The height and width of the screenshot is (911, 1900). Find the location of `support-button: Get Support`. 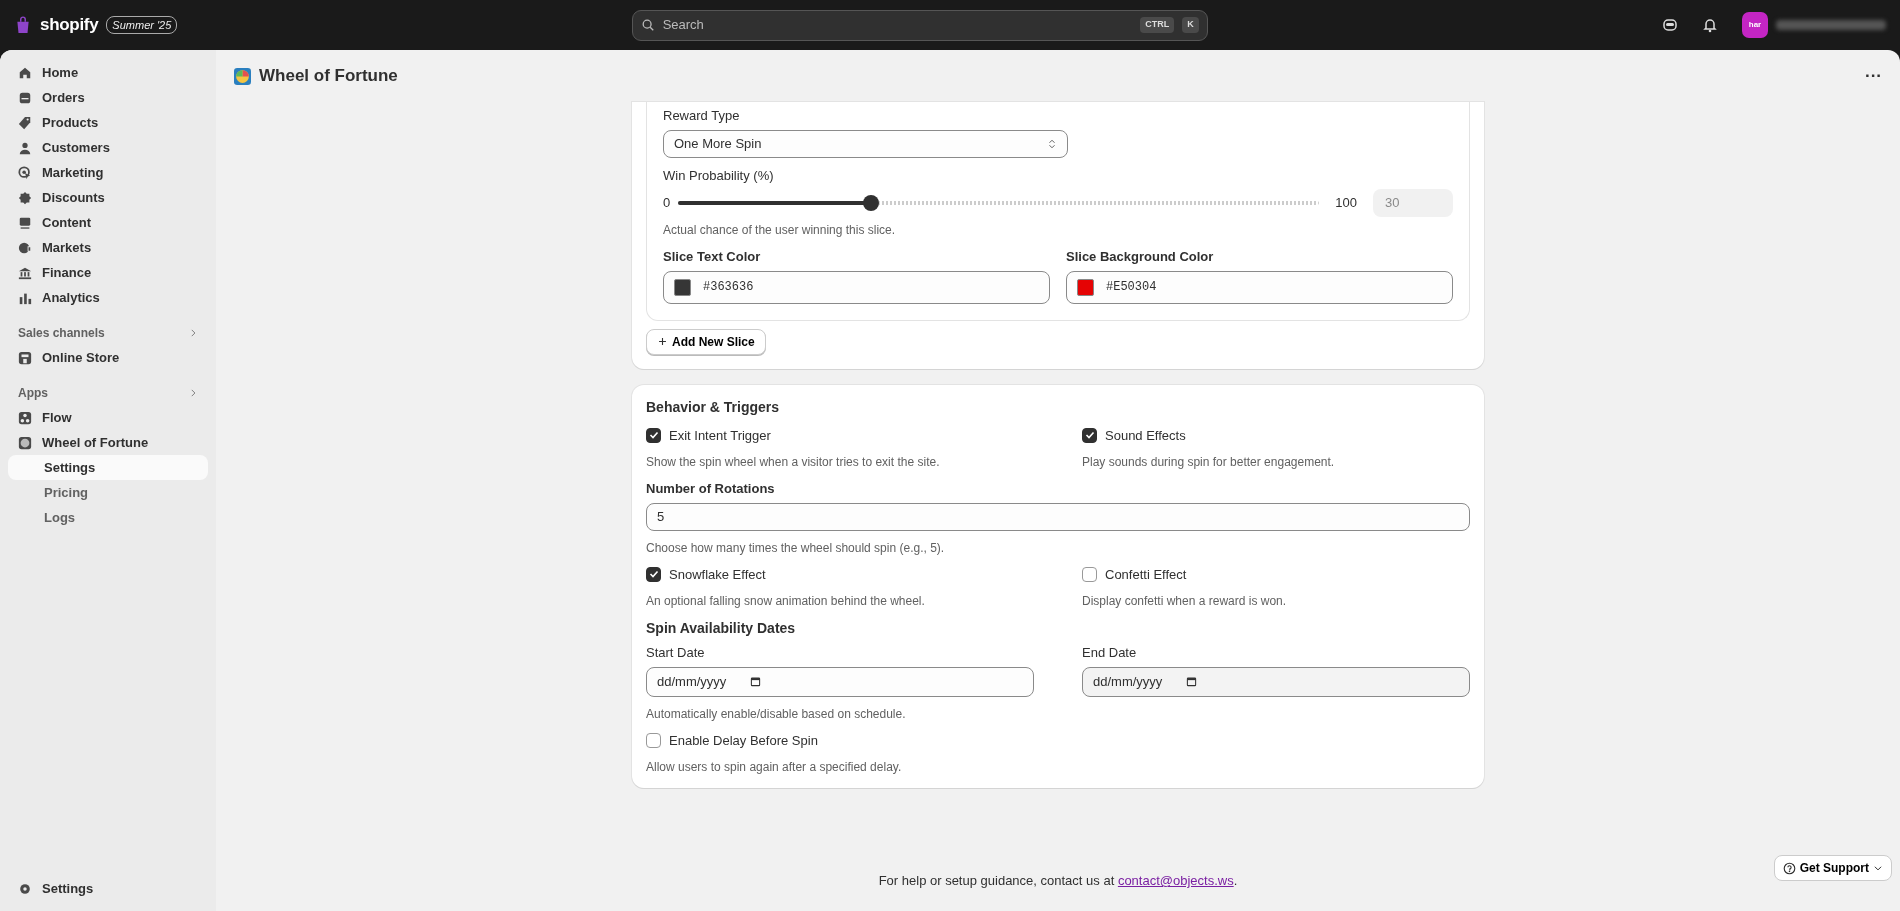

support-button: Get Support is located at coordinates (1832, 868).